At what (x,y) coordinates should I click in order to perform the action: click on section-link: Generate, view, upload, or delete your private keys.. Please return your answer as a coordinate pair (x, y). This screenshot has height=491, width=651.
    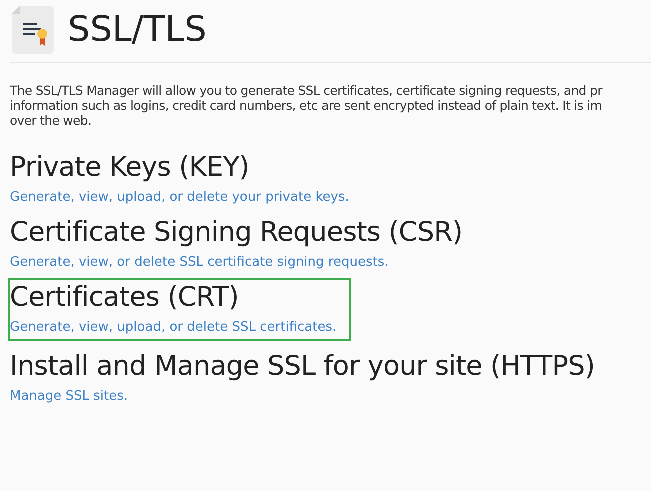
    Looking at the image, I should click on (180, 197).